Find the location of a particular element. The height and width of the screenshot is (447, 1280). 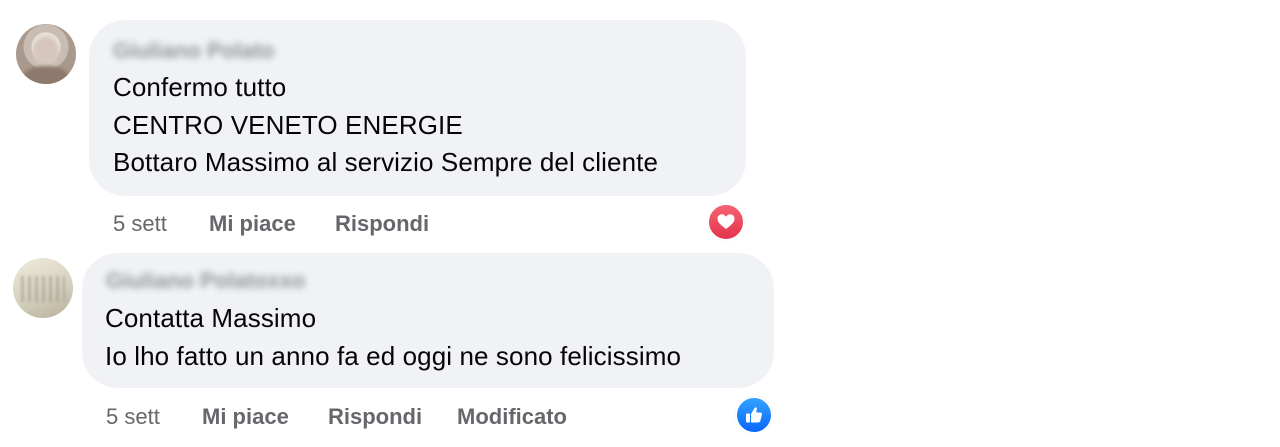

avatar-face is located at coordinates (46, 52).